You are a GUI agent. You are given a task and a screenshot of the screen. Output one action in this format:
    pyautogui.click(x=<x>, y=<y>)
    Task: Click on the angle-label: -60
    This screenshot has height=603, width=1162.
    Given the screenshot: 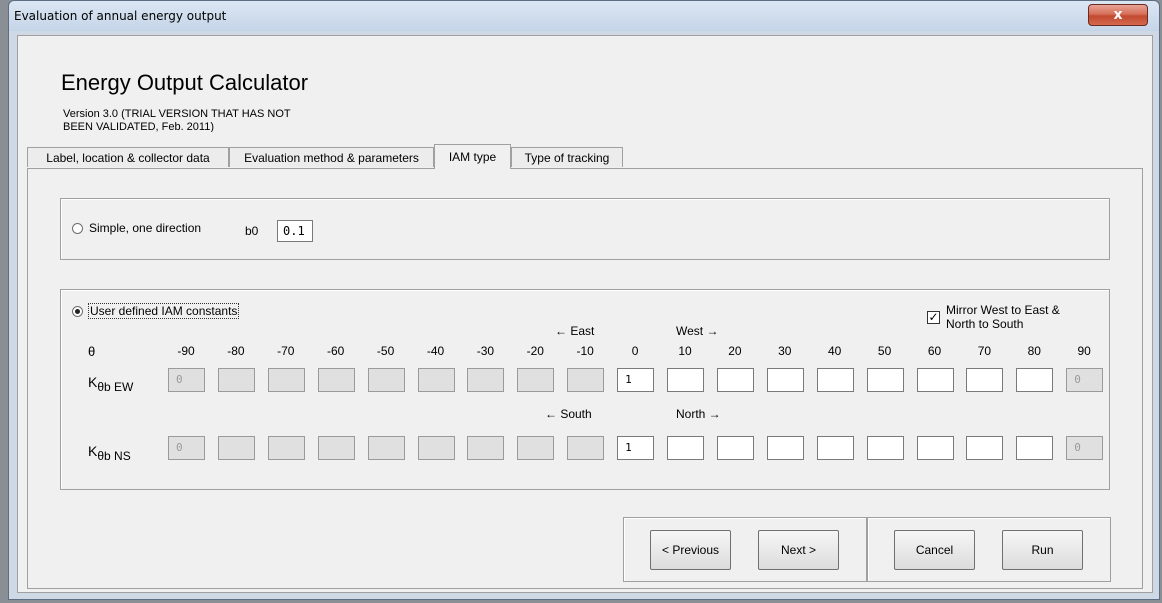 What is the action you would take?
    pyautogui.click(x=336, y=351)
    